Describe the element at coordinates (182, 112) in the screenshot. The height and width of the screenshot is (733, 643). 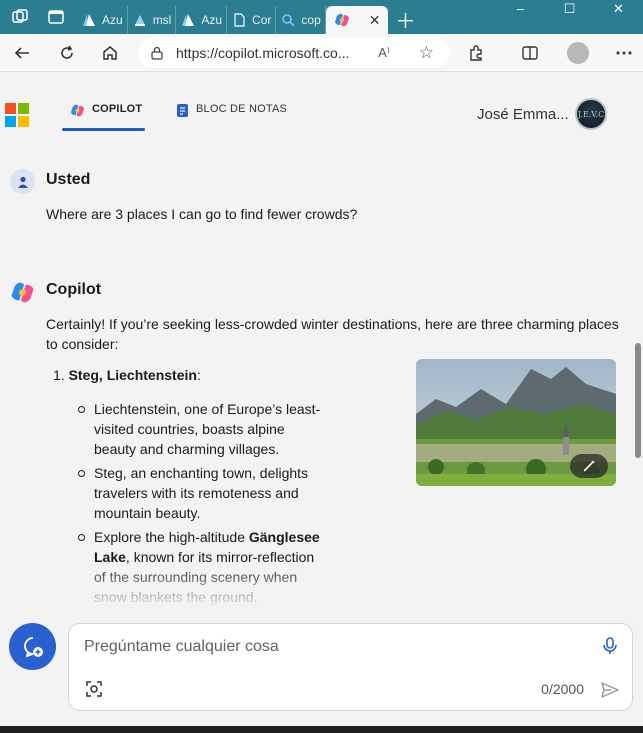
I see `notebook-icon` at that location.